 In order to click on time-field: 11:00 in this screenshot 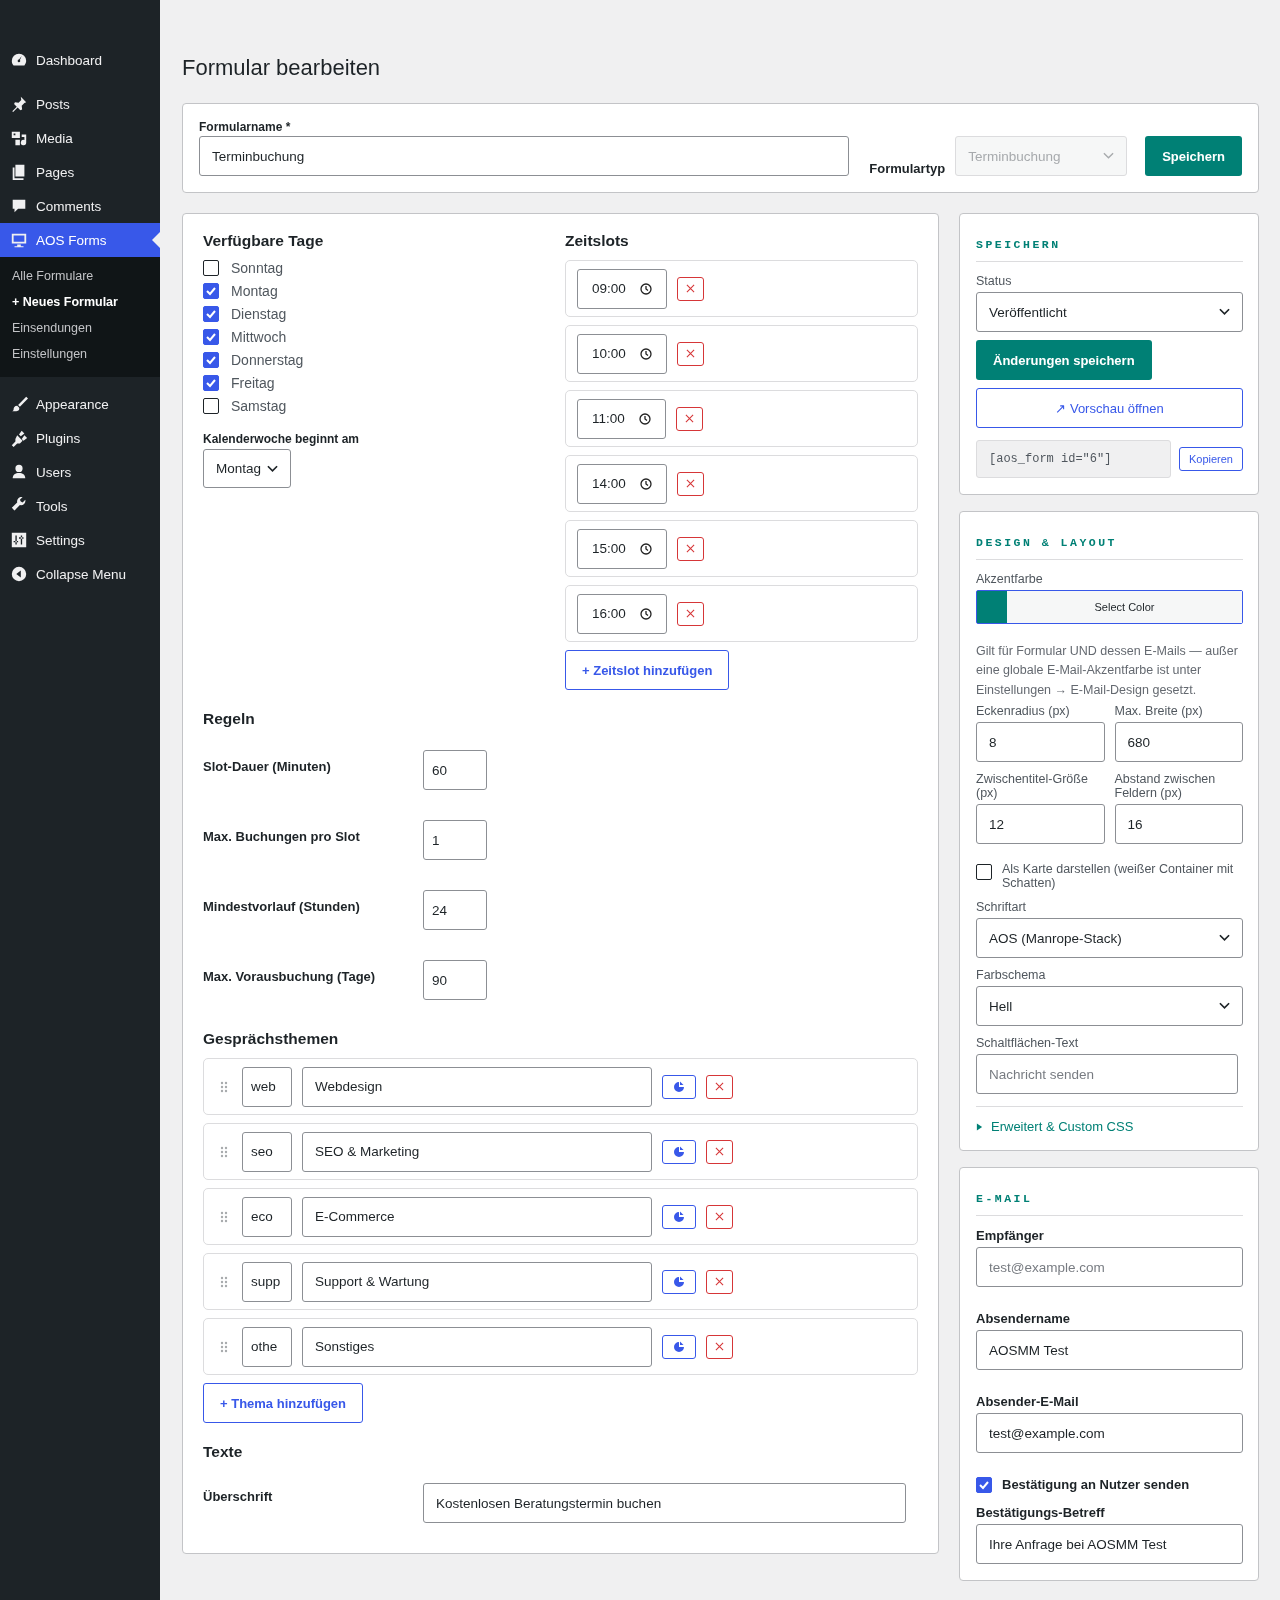, I will do `click(621, 418)`.